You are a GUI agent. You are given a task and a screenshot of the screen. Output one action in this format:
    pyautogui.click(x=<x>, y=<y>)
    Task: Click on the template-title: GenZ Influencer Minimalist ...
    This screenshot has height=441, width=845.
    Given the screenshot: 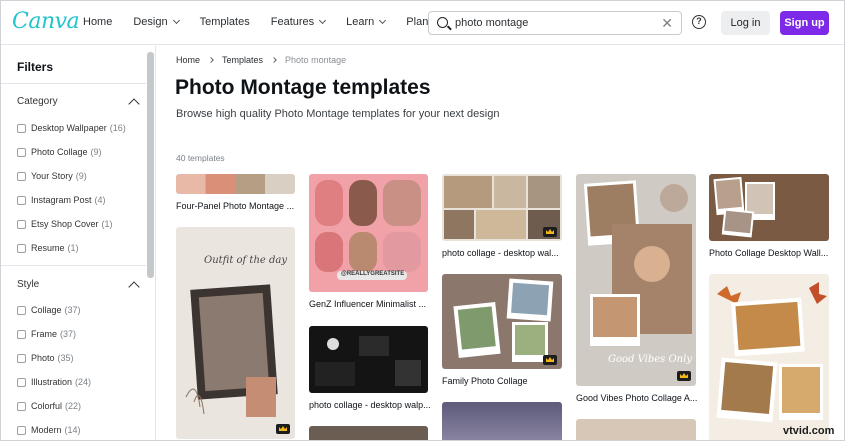 What is the action you would take?
    pyautogui.click(x=367, y=304)
    